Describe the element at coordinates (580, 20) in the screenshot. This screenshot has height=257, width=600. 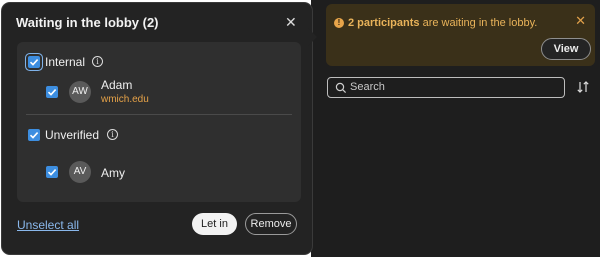
I see `banner-close-icon: ✕` at that location.